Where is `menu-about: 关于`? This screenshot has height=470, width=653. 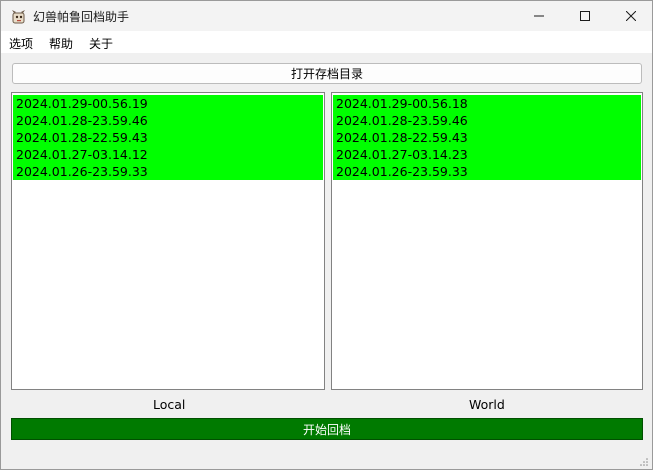
menu-about: 关于 is located at coordinates (101, 43).